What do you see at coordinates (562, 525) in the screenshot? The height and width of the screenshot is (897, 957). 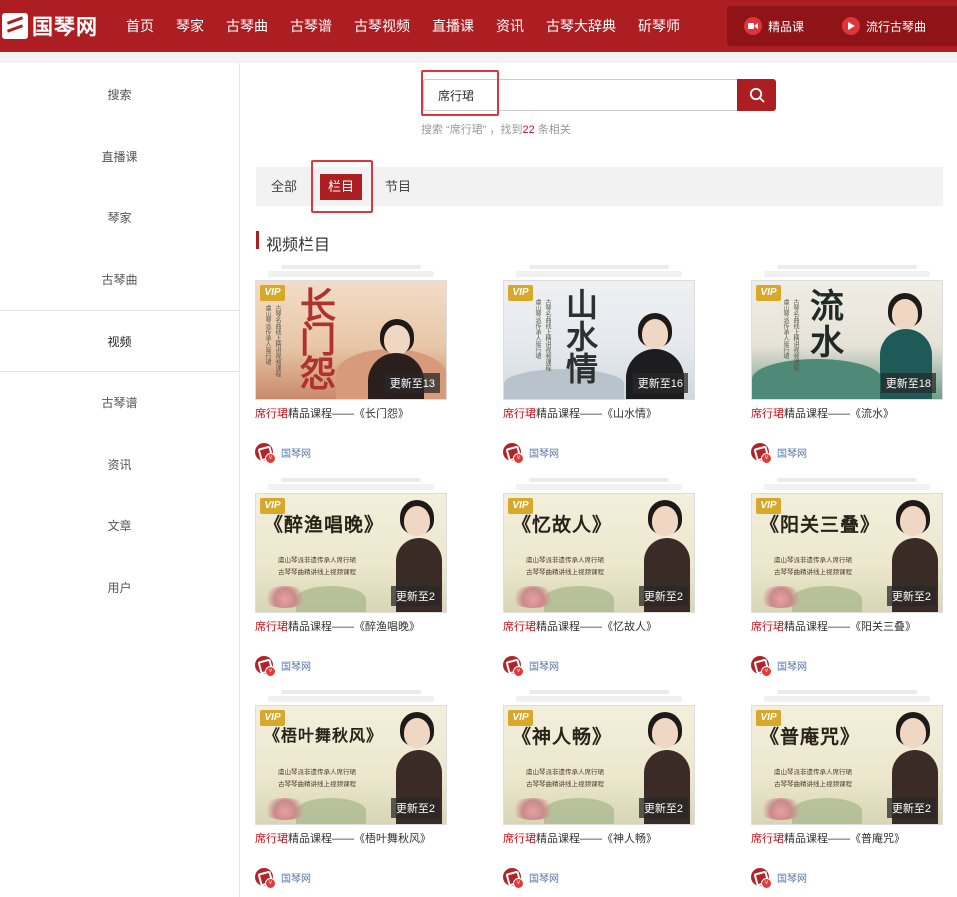 I see `thumb-title-art: 《忆故人》` at bounding box center [562, 525].